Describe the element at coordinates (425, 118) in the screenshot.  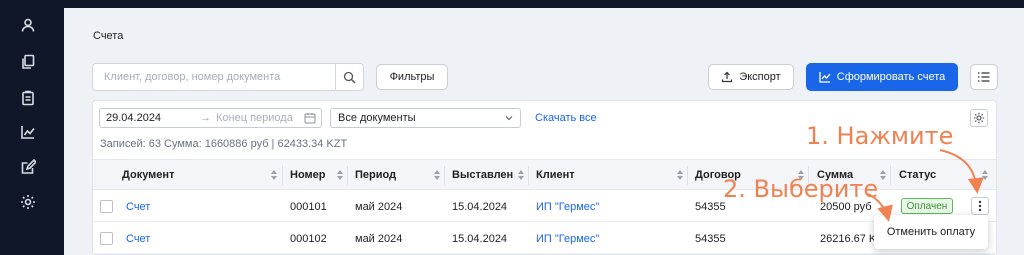
I see `document-type-select: Все документы` at that location.